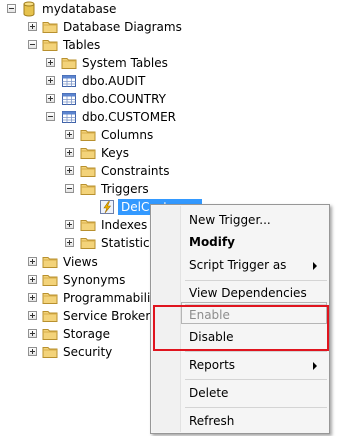 The height and width of the screenshot is (436, 337). Describe the element at coordinates (94, 280) in the screenshot. I see `tree-node-label: Synonyms` at that location.